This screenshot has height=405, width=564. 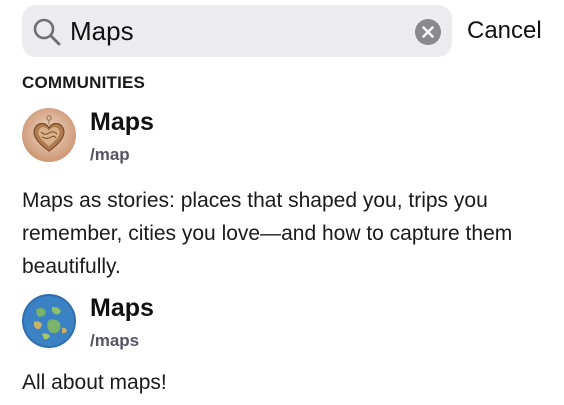 What do you see at coordinates (504, 31) in the screenshot?
I see `cancel-button: Cancel` at bounding box center [504, 31].